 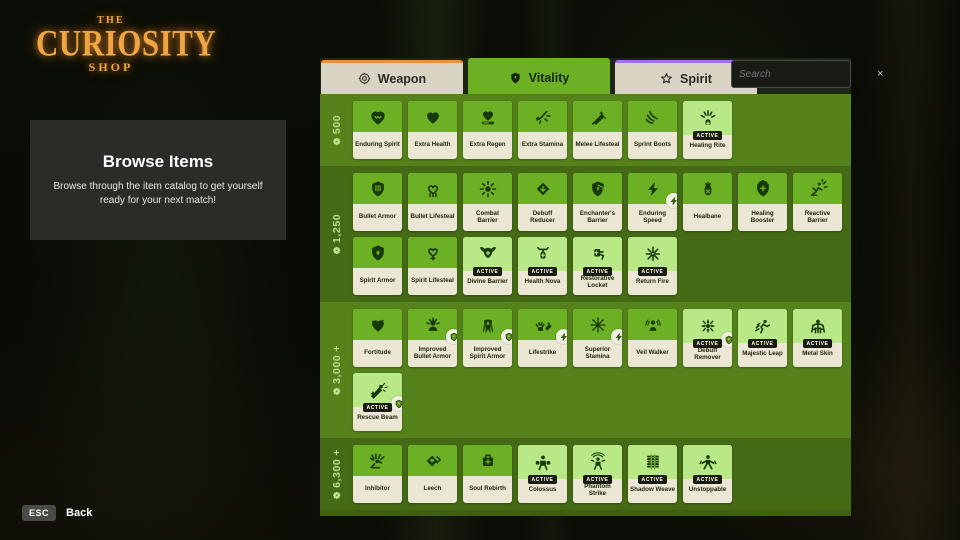 What do you see at coordinates (543, 117) in the screenshot?
I see `extra-stamina-icon` at bounding box center [543, 117].